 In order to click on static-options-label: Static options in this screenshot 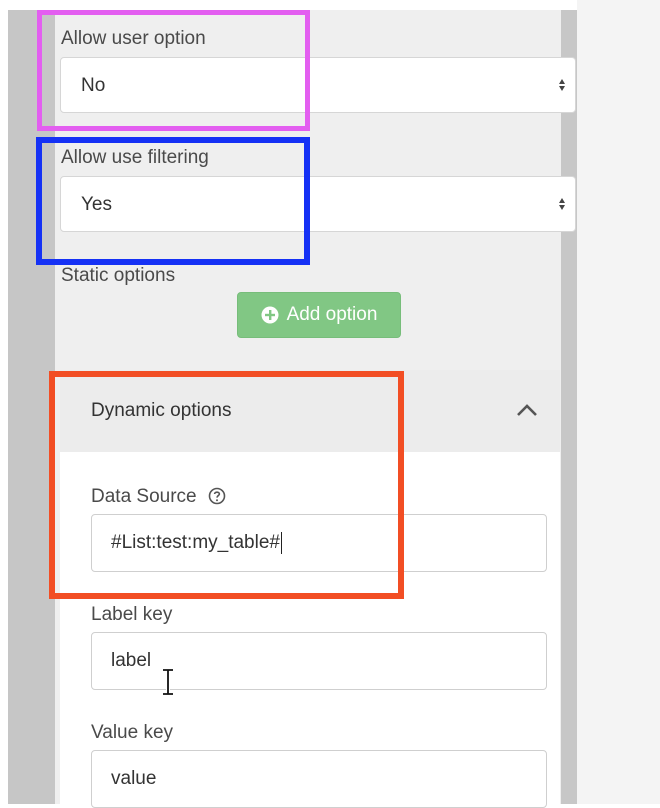, I will do `click(118, 275)`.